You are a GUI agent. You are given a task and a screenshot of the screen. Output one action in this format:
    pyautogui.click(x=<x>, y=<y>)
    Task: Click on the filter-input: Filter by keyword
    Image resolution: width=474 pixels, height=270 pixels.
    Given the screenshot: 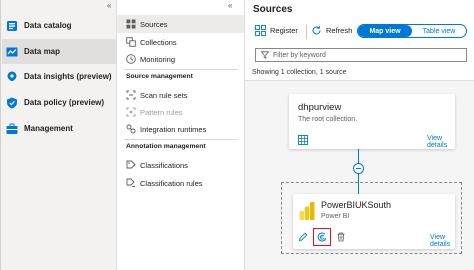 What is the action you would take?
    pyautogui.click(x=361, y=55)
    